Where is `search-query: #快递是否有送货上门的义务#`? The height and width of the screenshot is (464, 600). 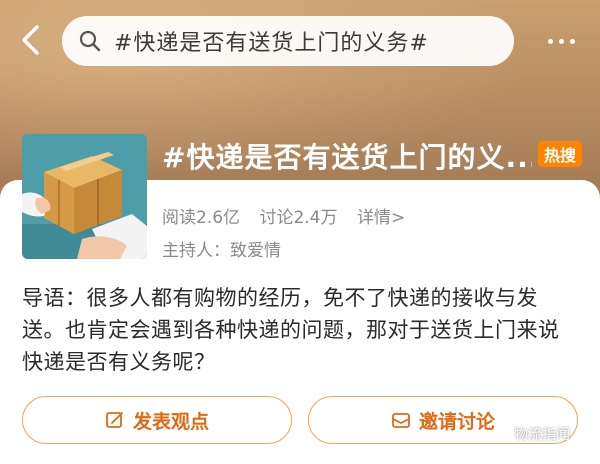
search-query: #快递是否有送货上门的义务# is located at coordinates (271, 43).